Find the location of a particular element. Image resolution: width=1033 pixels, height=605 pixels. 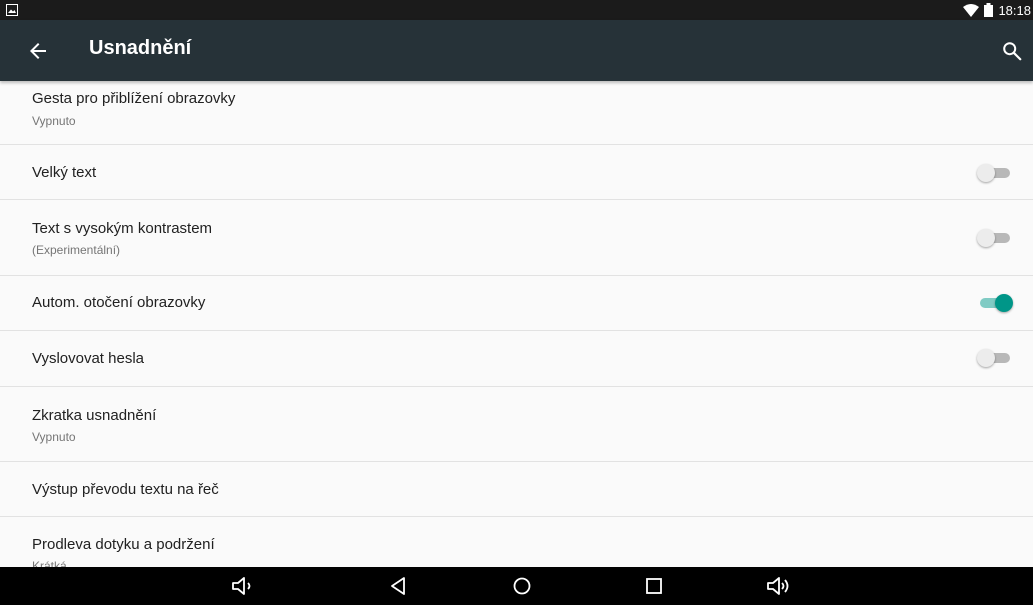

setting-touch-hold-delay: Prodleva dotyku a podržení Krátká is located at coordinates (516, 542).